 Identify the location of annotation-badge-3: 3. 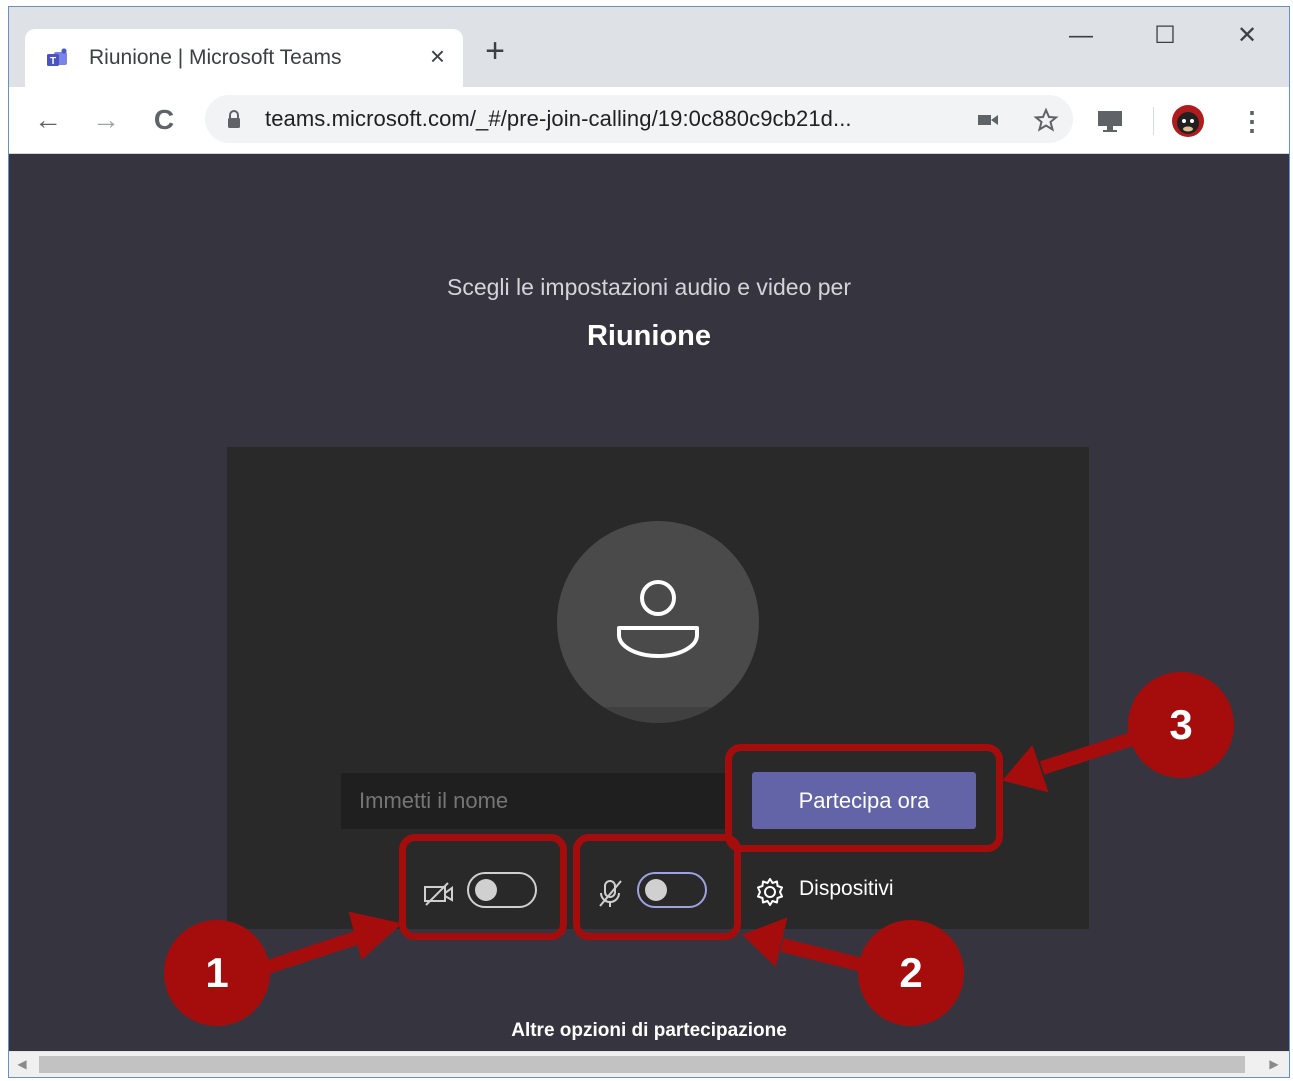
(1181, 725).